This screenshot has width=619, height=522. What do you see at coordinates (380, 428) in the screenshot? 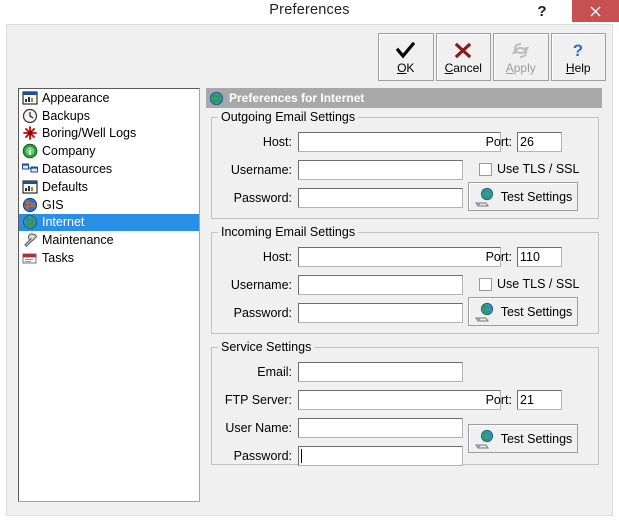
I see `service-user-name-input` at bounding box center [380, 428].